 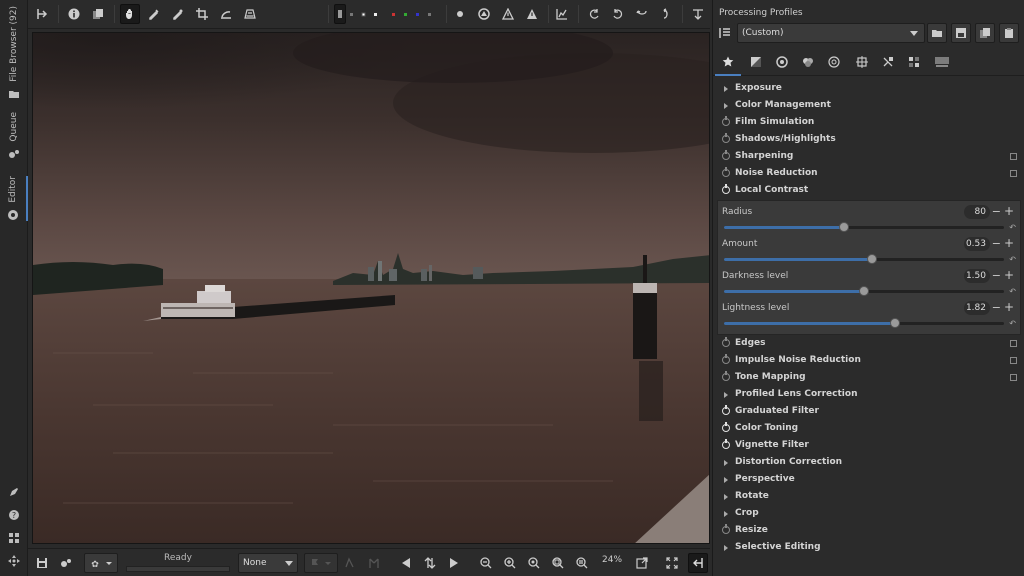 I want to click on save-icon, so click(x=42, y=563).